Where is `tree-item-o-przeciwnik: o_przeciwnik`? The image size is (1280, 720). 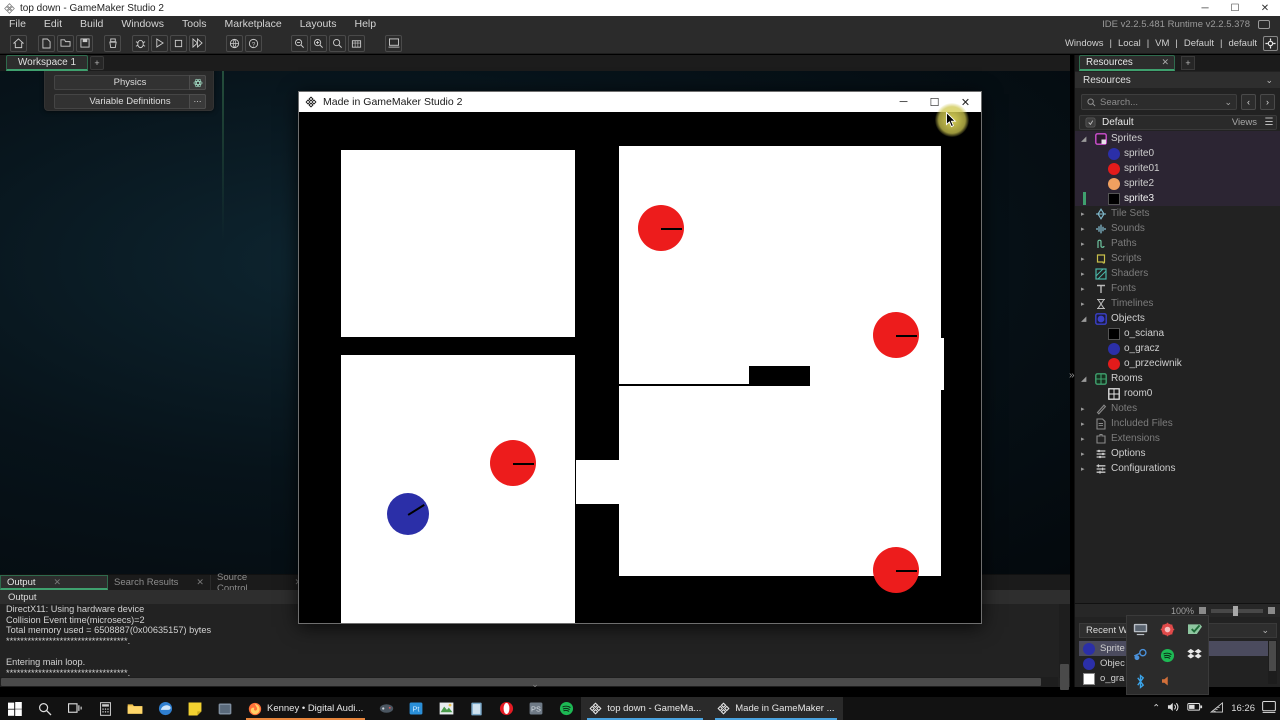 tree-item-o-przeciwnik: o_przeciwnik is located at coordinates (1177, 363).